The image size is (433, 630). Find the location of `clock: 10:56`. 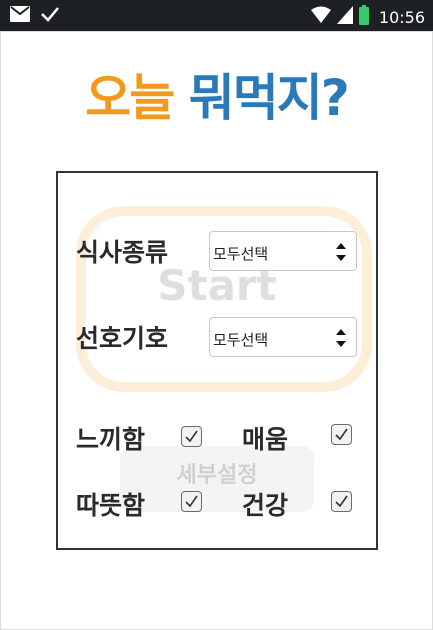

clock: 10:56 is located at coordinates (401, 17).